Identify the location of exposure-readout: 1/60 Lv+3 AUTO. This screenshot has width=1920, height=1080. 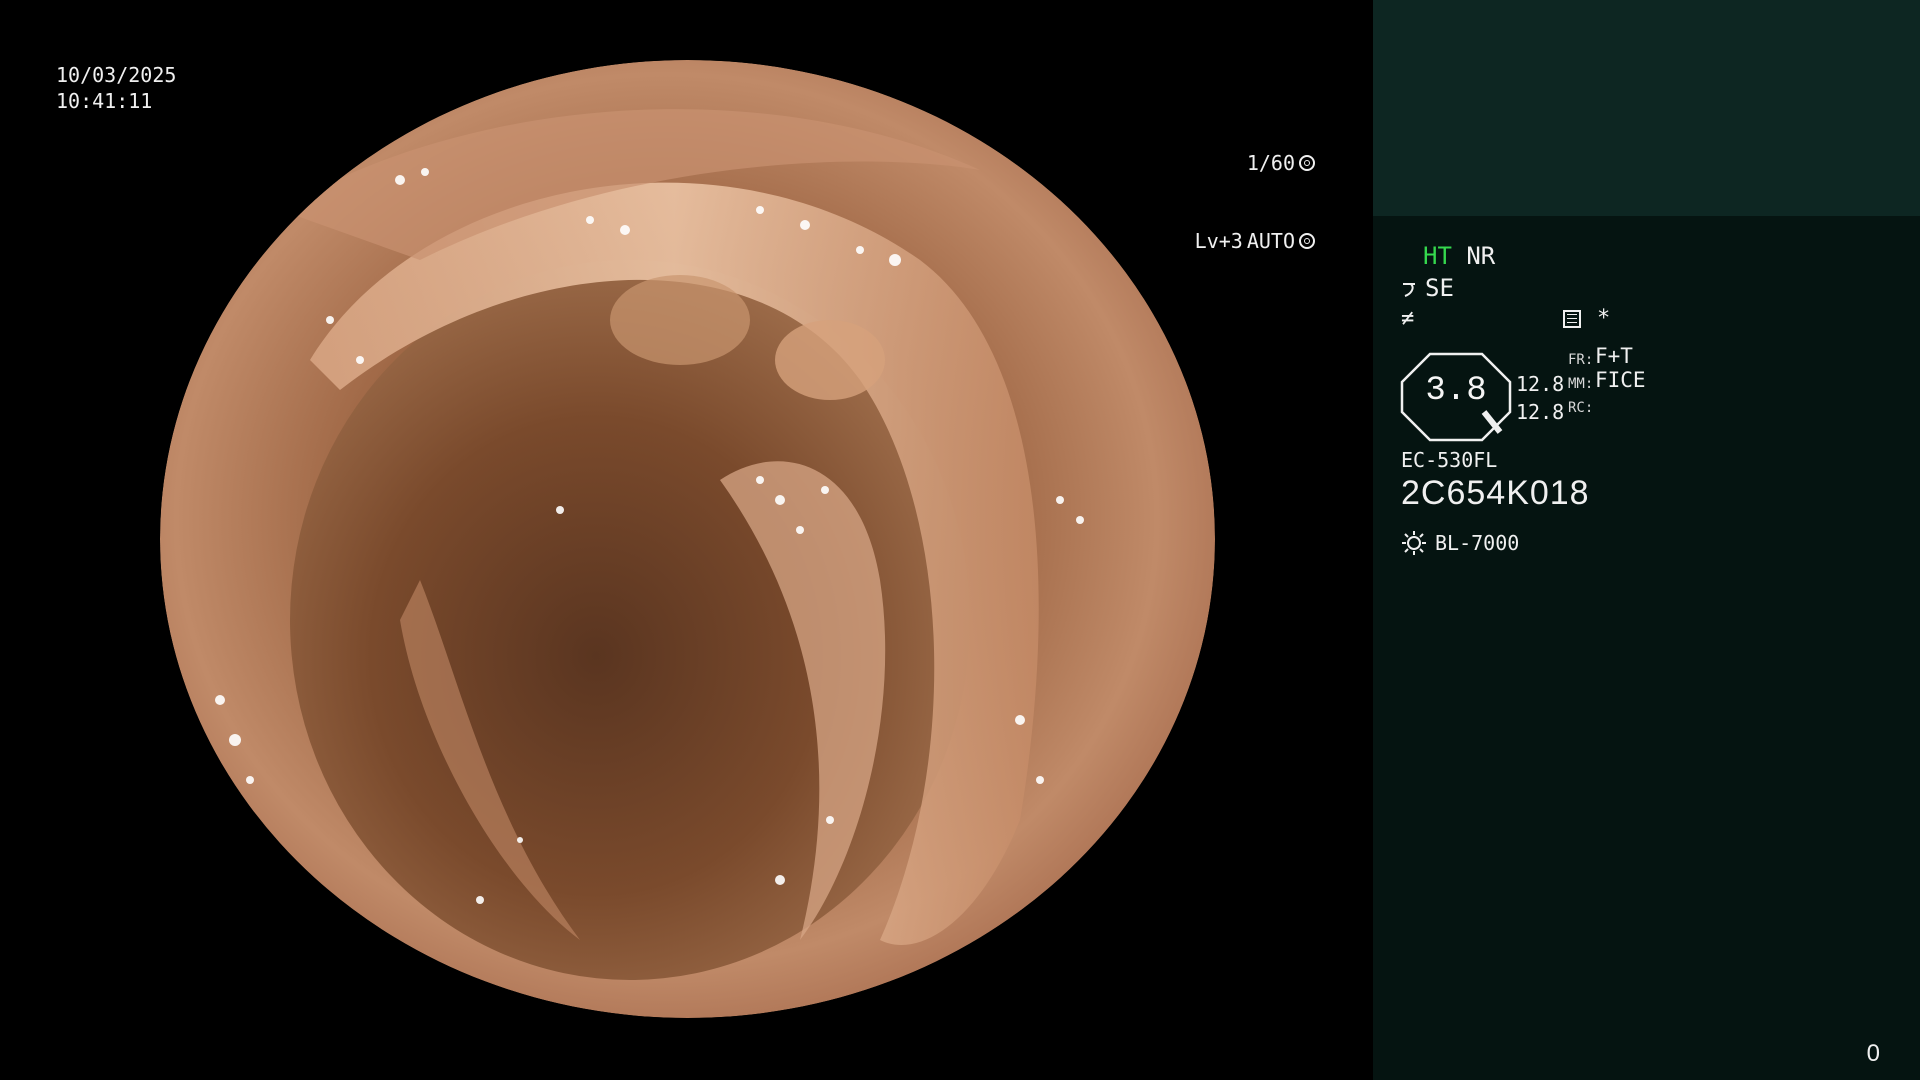
(1215, 202).